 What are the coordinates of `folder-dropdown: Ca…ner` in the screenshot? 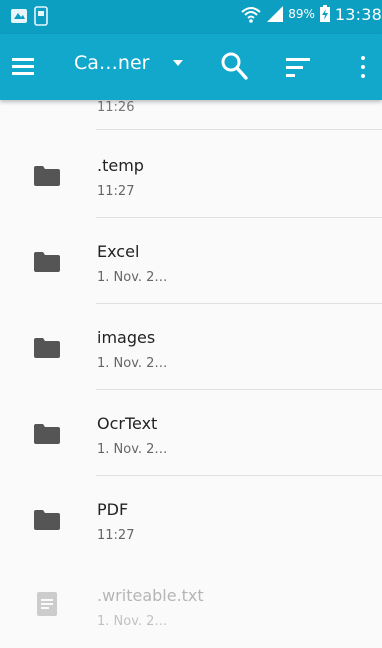 It's located at (129, 63).